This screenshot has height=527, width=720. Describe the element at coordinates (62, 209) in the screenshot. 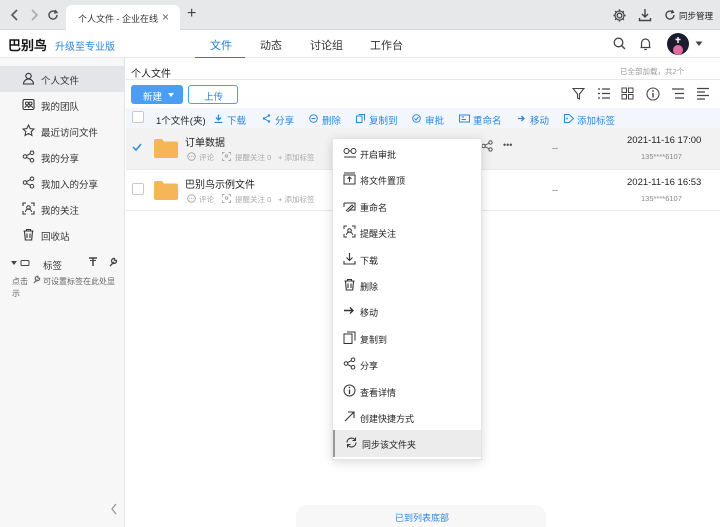

I see `sidebar-item-my-follows: 我的关注` at that location.